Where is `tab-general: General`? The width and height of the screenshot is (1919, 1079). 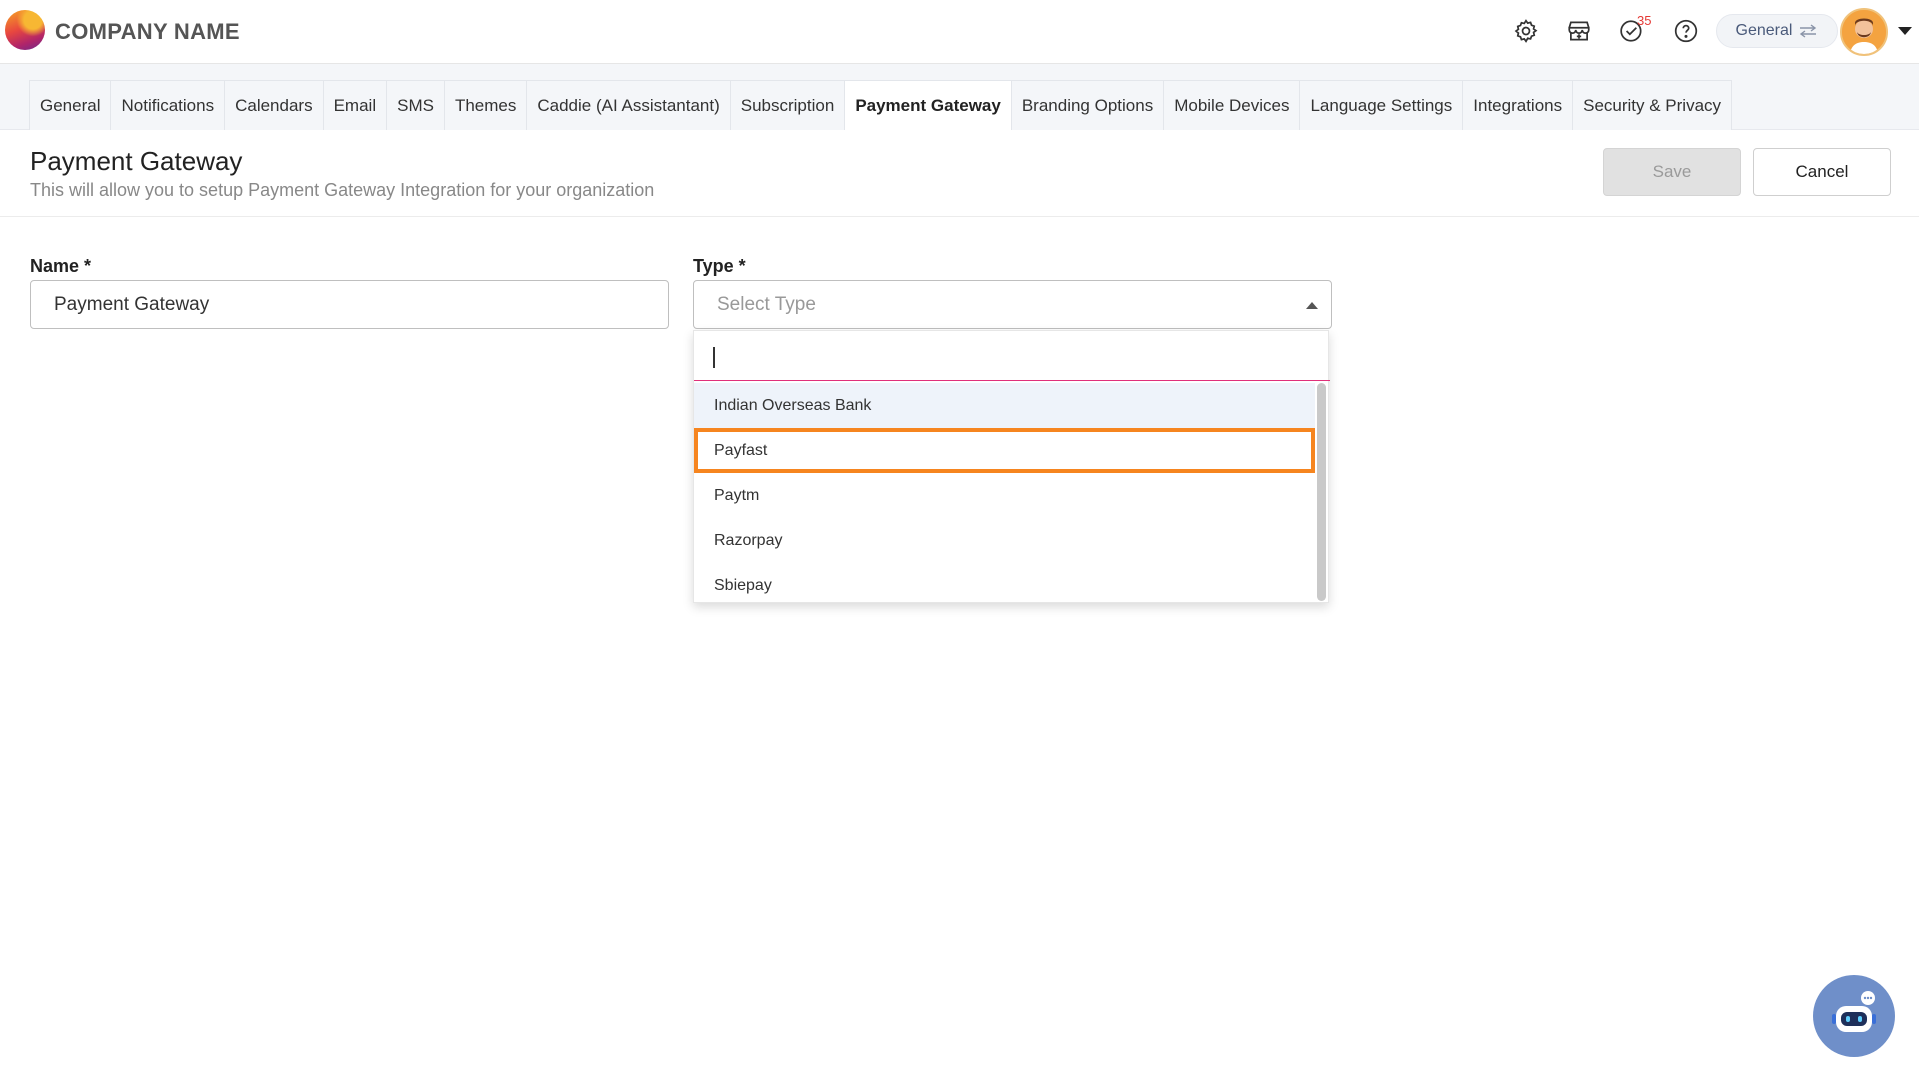
tab-general: General is located at coordinates (70, 105).